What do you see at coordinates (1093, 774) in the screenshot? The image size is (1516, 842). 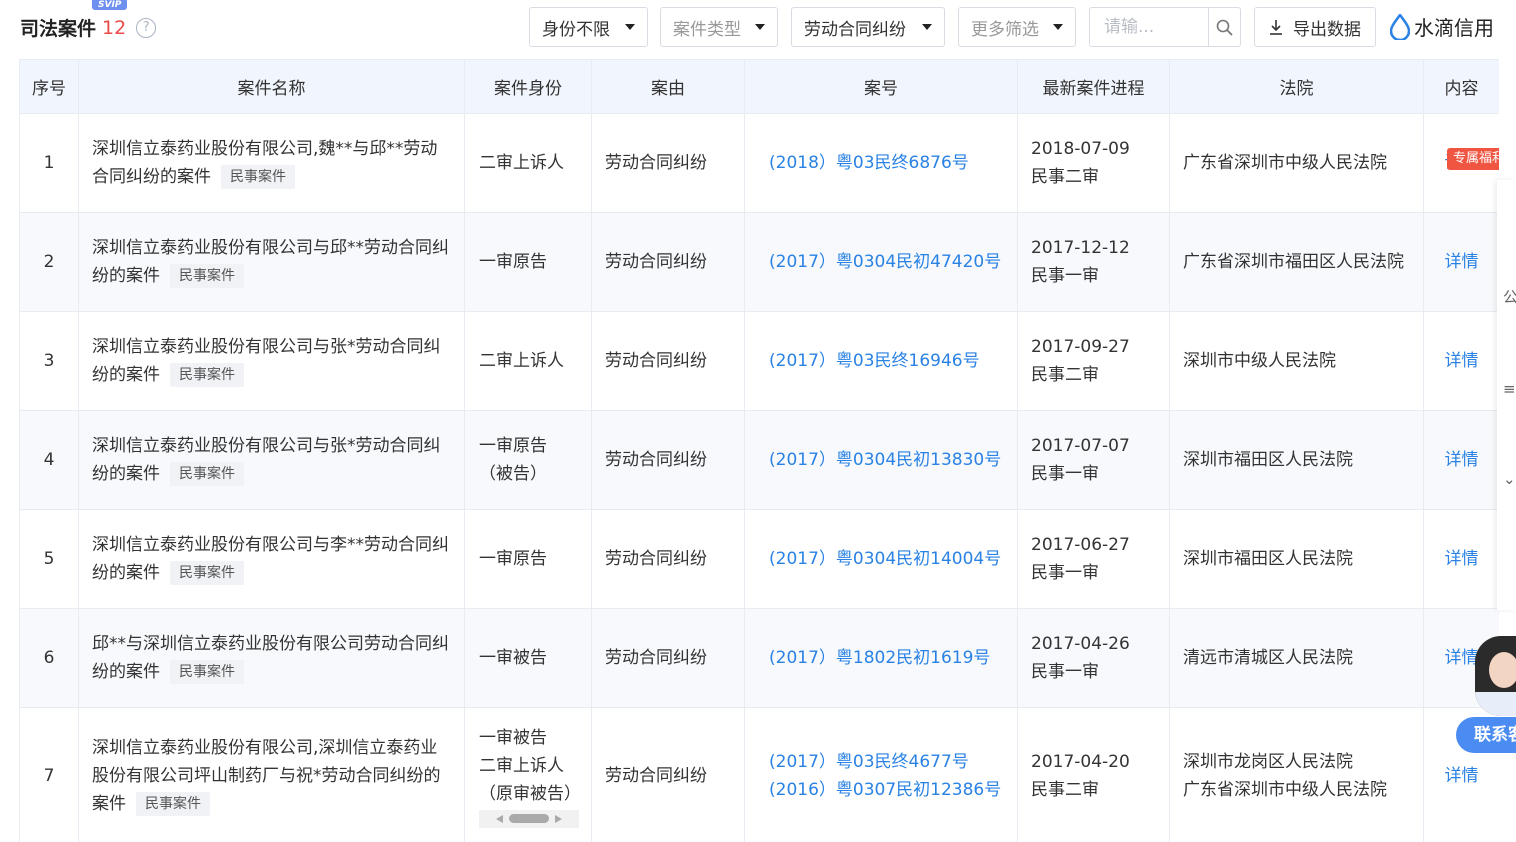 I see `progress-cell: 2017-04-20 民事二审` at bounding box center [1093, 774].